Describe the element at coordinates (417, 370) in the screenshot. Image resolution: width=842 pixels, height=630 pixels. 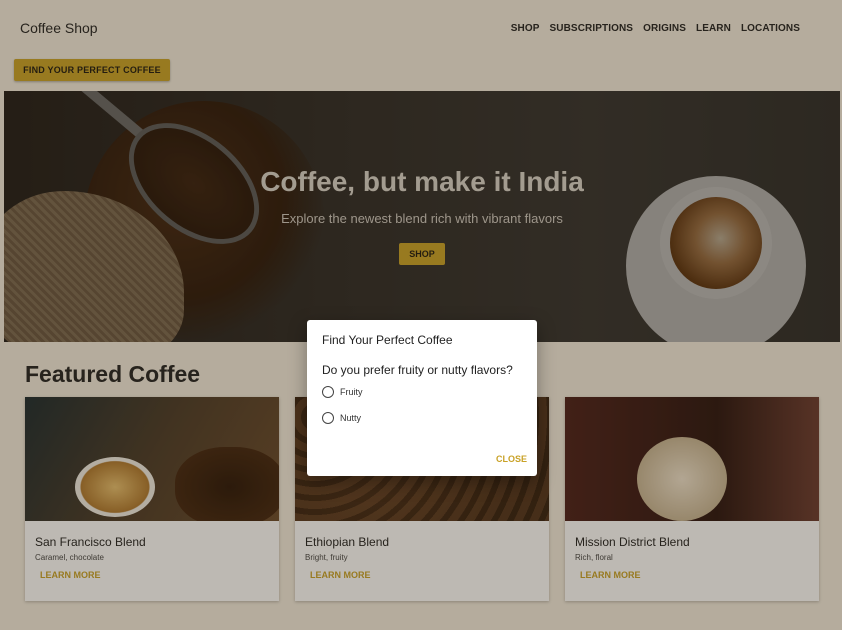
I see `dialog-question: Do you prefer fruity or nutty flavors?` at that location.